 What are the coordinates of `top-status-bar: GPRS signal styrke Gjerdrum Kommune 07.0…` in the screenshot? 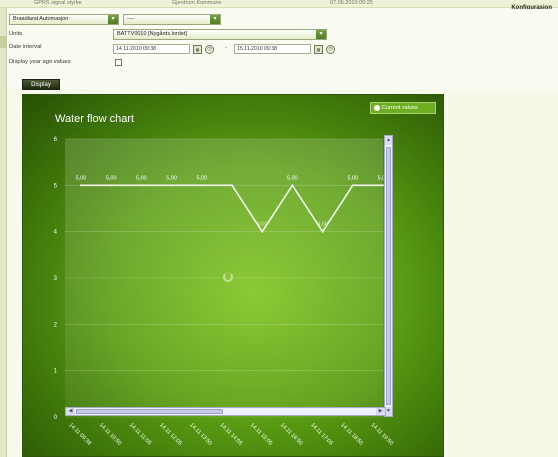 It's located at (279, 4).